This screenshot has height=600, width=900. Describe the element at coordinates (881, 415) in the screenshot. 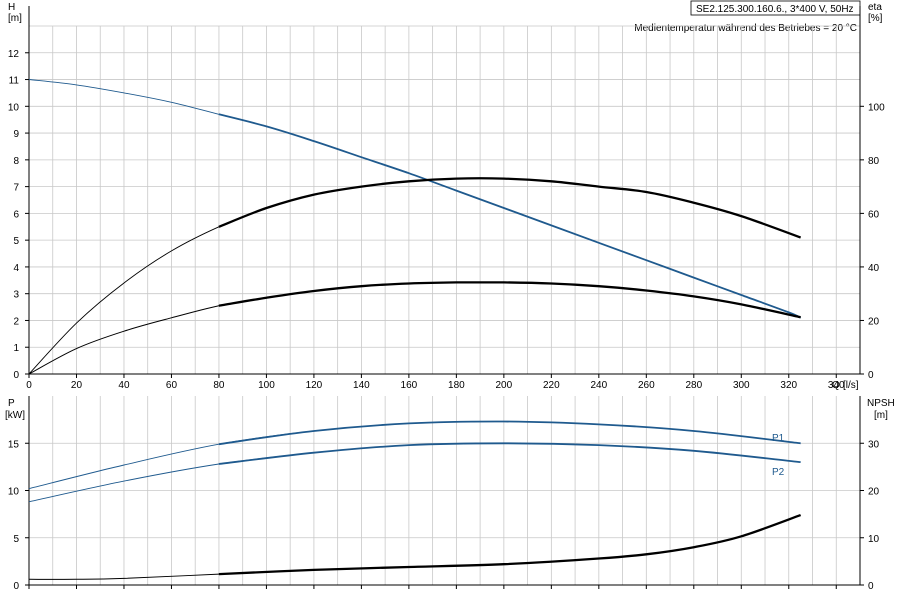

I see `bottom-right-axis-unit: [m]` at that location.